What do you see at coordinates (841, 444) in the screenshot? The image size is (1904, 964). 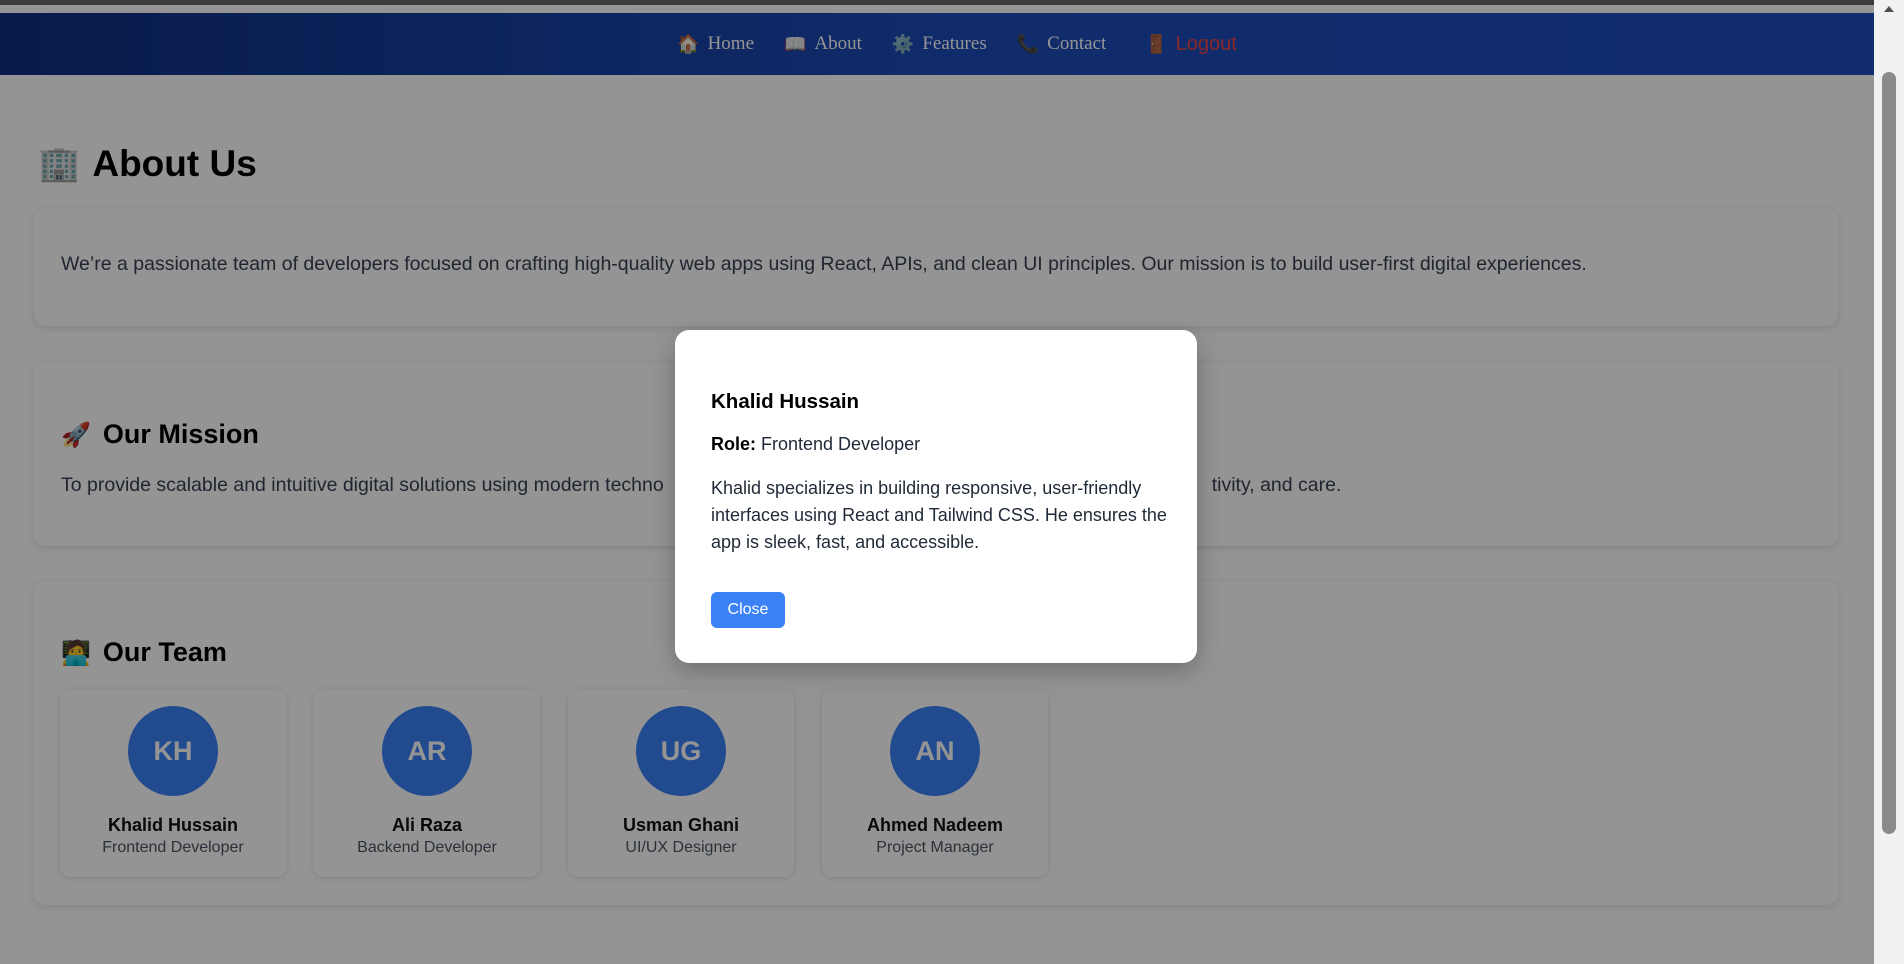 I see `modal-role-value: Frontend Developer` at bounding box center [841, 444].